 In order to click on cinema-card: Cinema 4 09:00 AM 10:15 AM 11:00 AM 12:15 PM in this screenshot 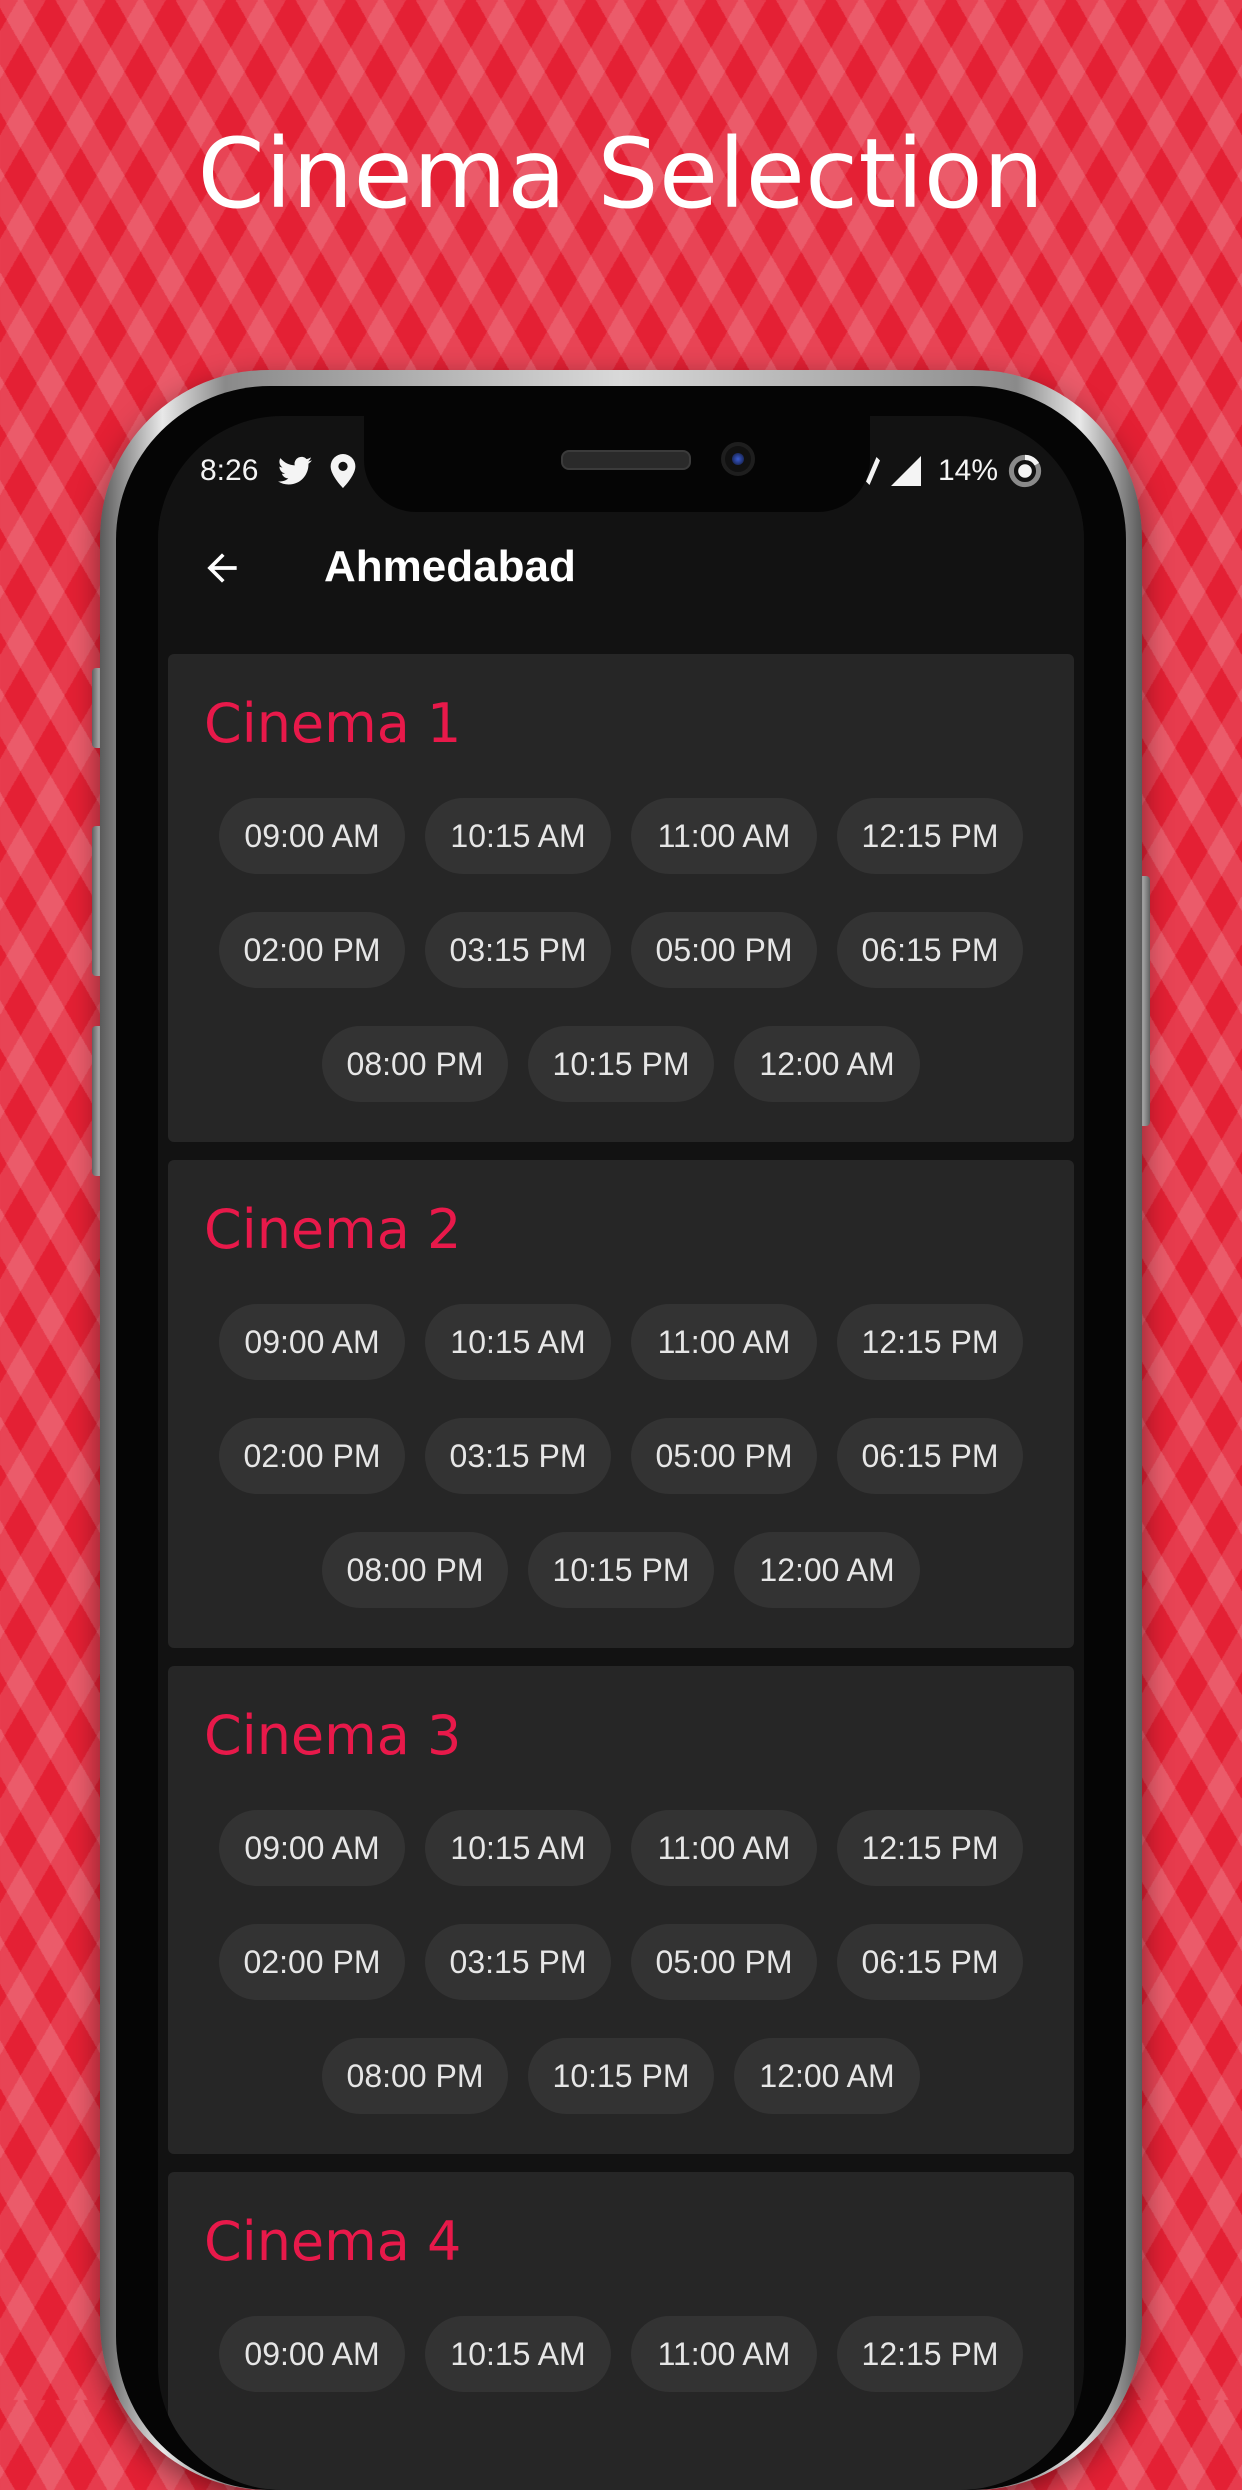, I will do `click(621, 2331)`.